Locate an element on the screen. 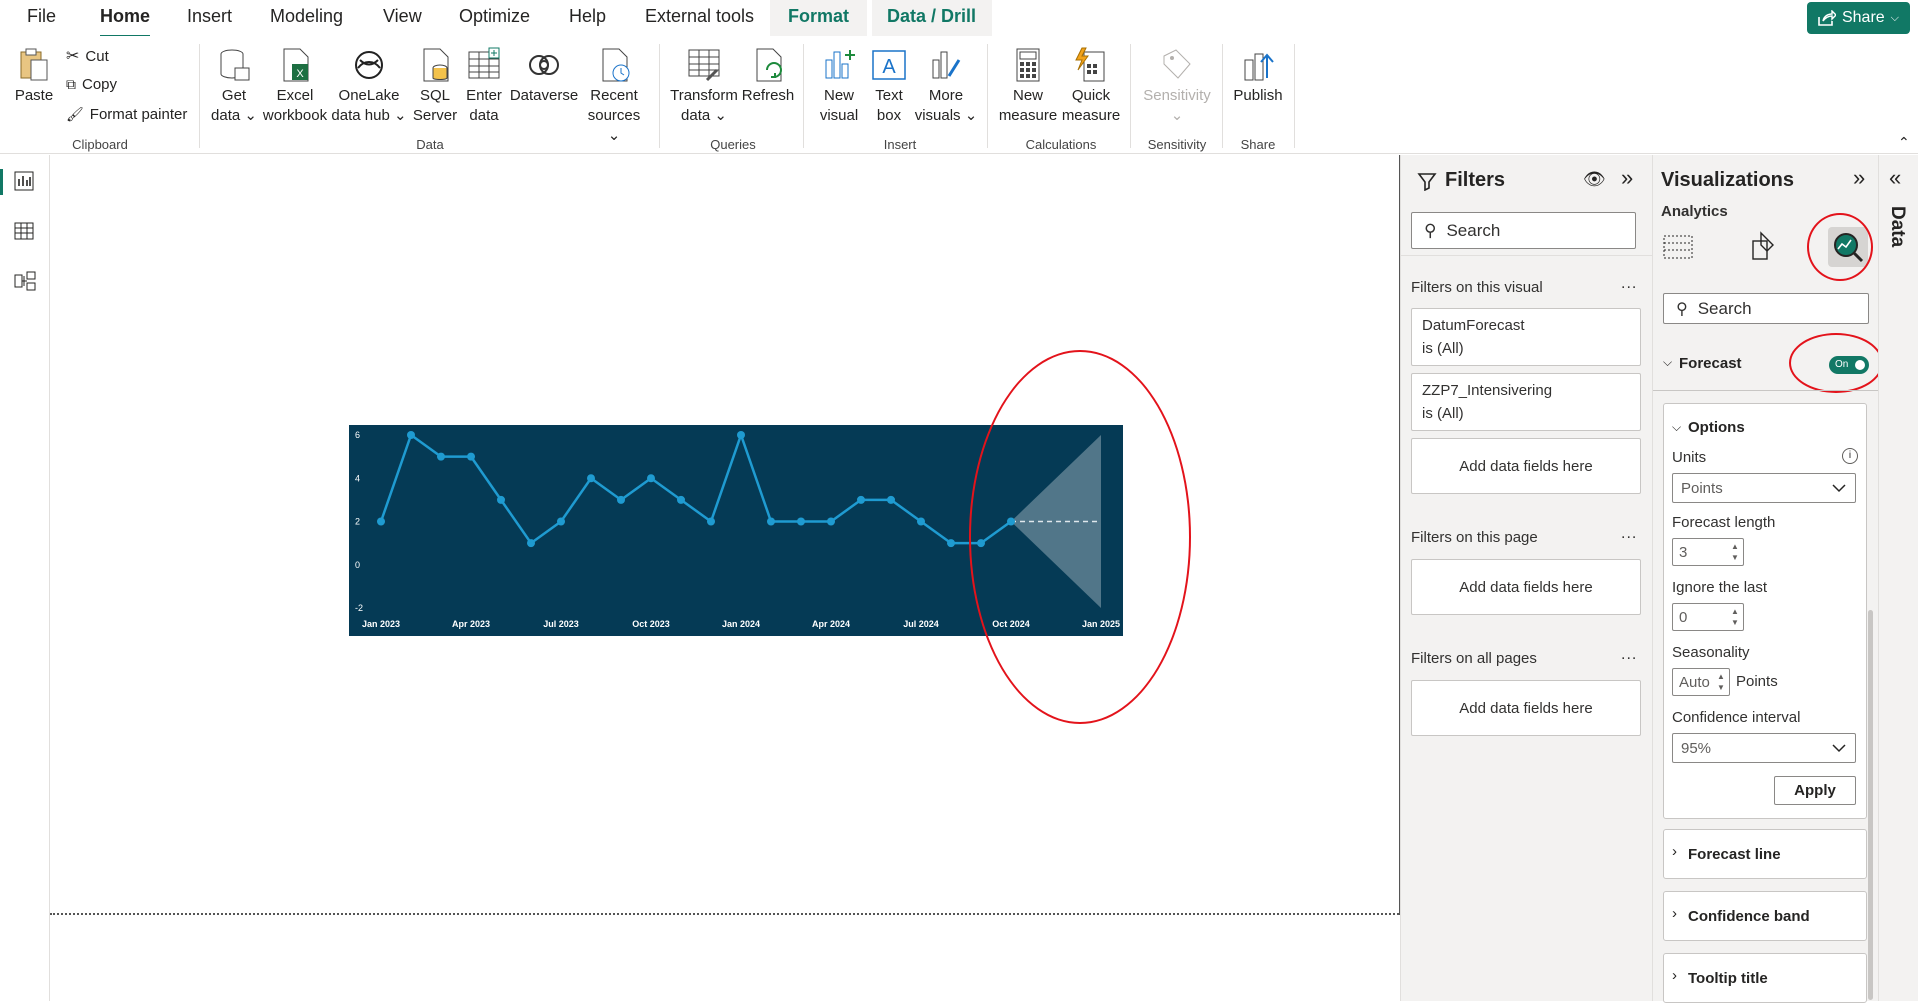  onelake-data-hub-button: OneLake data hub ⌄ is located at coordinates (369, 86).